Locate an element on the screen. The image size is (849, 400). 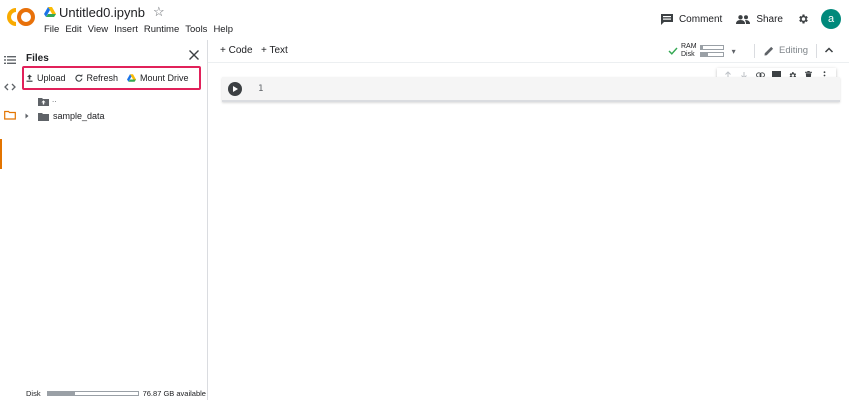
chevron-right-icon is located at coordinates (27, 116).